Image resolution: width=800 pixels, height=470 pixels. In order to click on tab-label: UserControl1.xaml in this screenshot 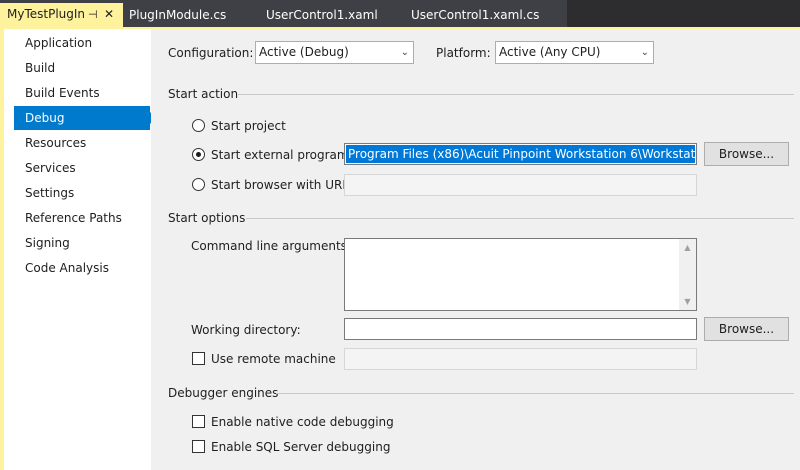, I will do `click(322, 15)`.